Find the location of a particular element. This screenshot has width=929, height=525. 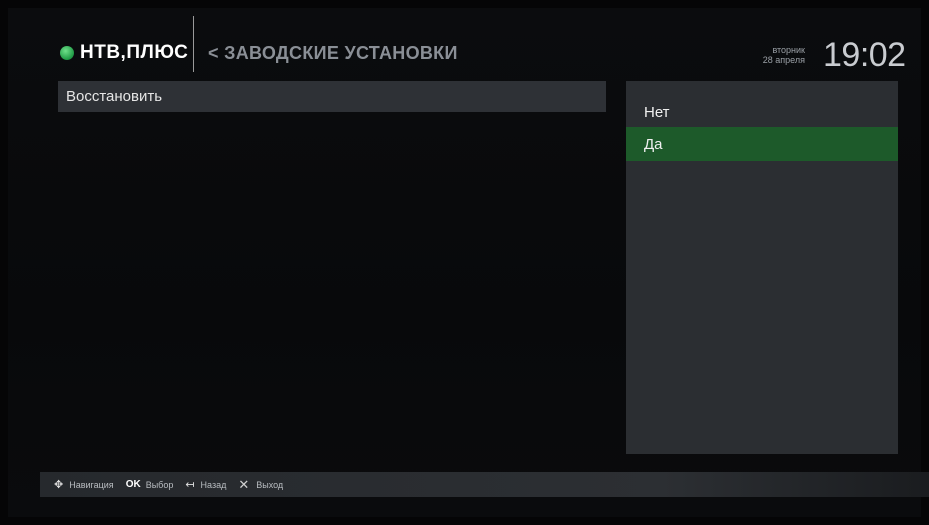

hint-exit: ✕ Выход is located at coordinates (260, 485).